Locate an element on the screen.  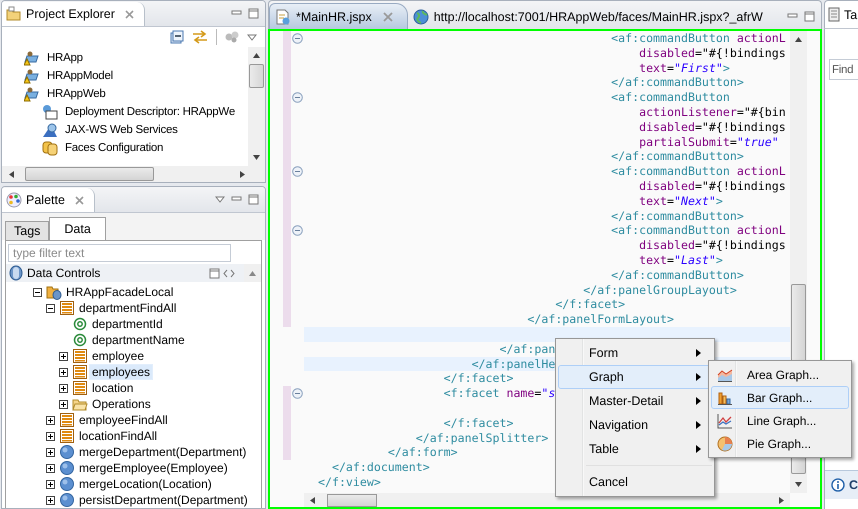
tree-item: Operations is located at coordinates (121, 404).